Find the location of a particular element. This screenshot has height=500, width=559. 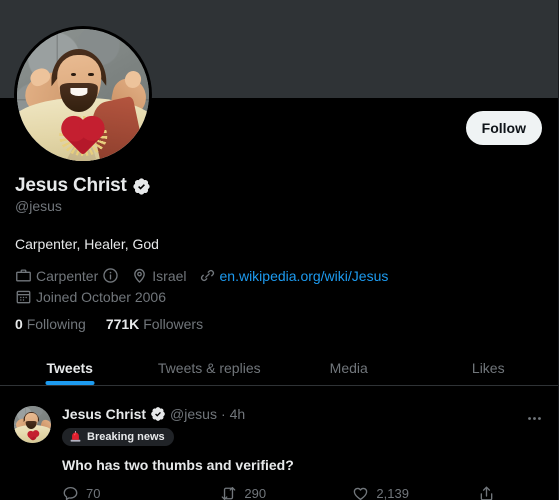

tweet-timestamp: 4h is located at coordinates (238, 414).